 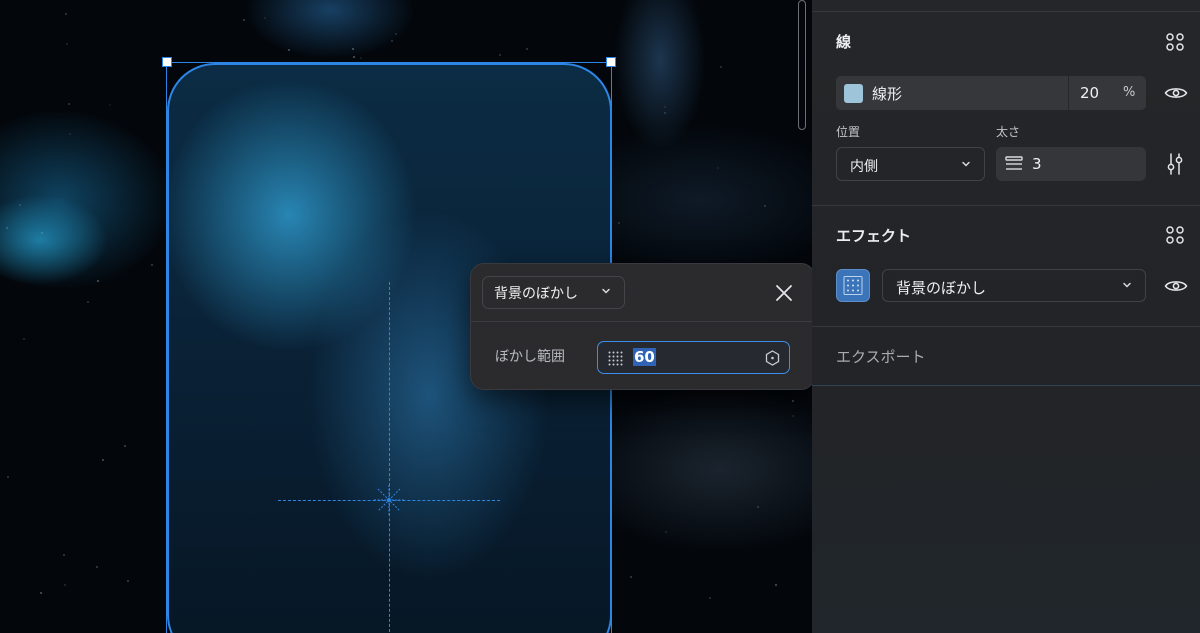 What do you see at coordinates (864, 167) in the screenshot?
I see `stroke-position-value: 内側` at bounding box center [864, 167].